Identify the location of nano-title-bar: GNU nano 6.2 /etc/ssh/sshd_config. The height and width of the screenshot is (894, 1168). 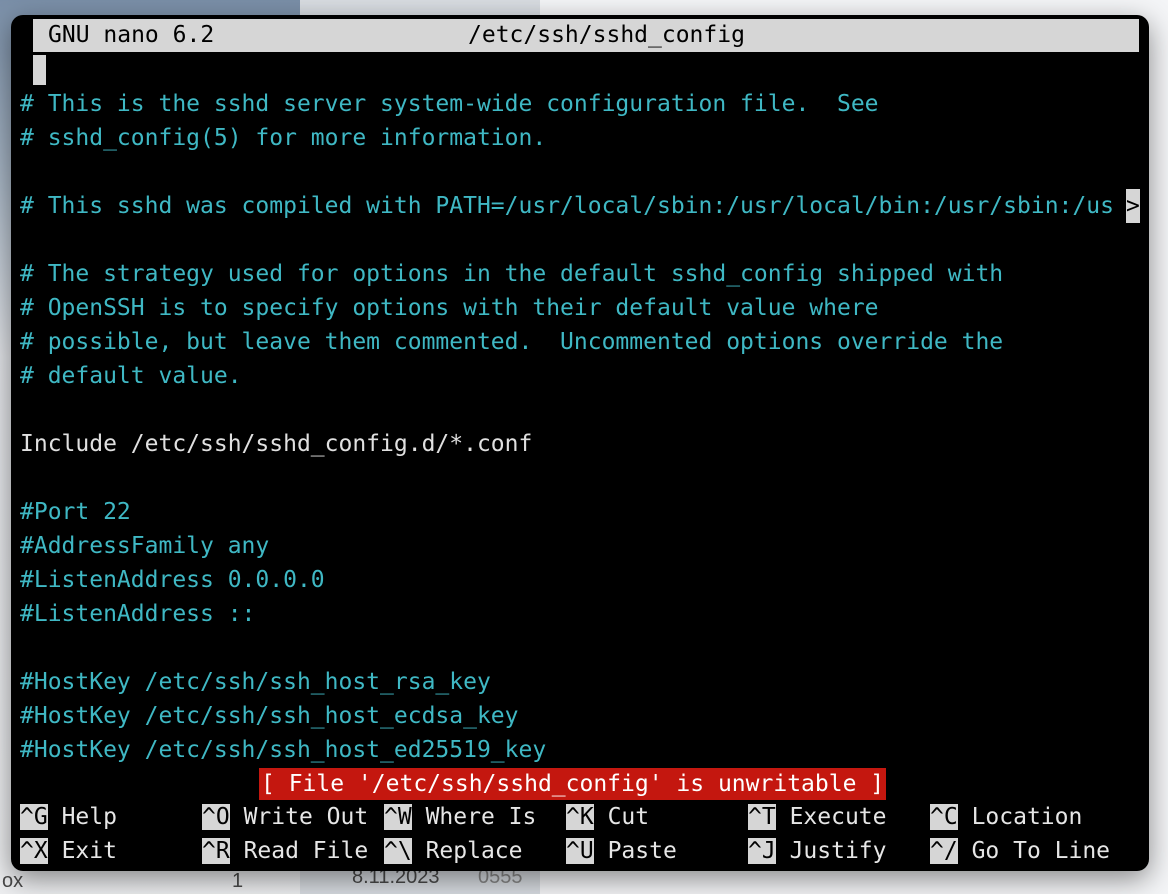
(586, 35).